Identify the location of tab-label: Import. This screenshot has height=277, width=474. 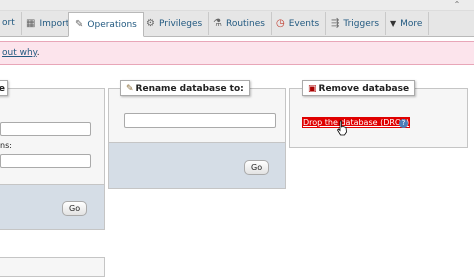
(54, 24).